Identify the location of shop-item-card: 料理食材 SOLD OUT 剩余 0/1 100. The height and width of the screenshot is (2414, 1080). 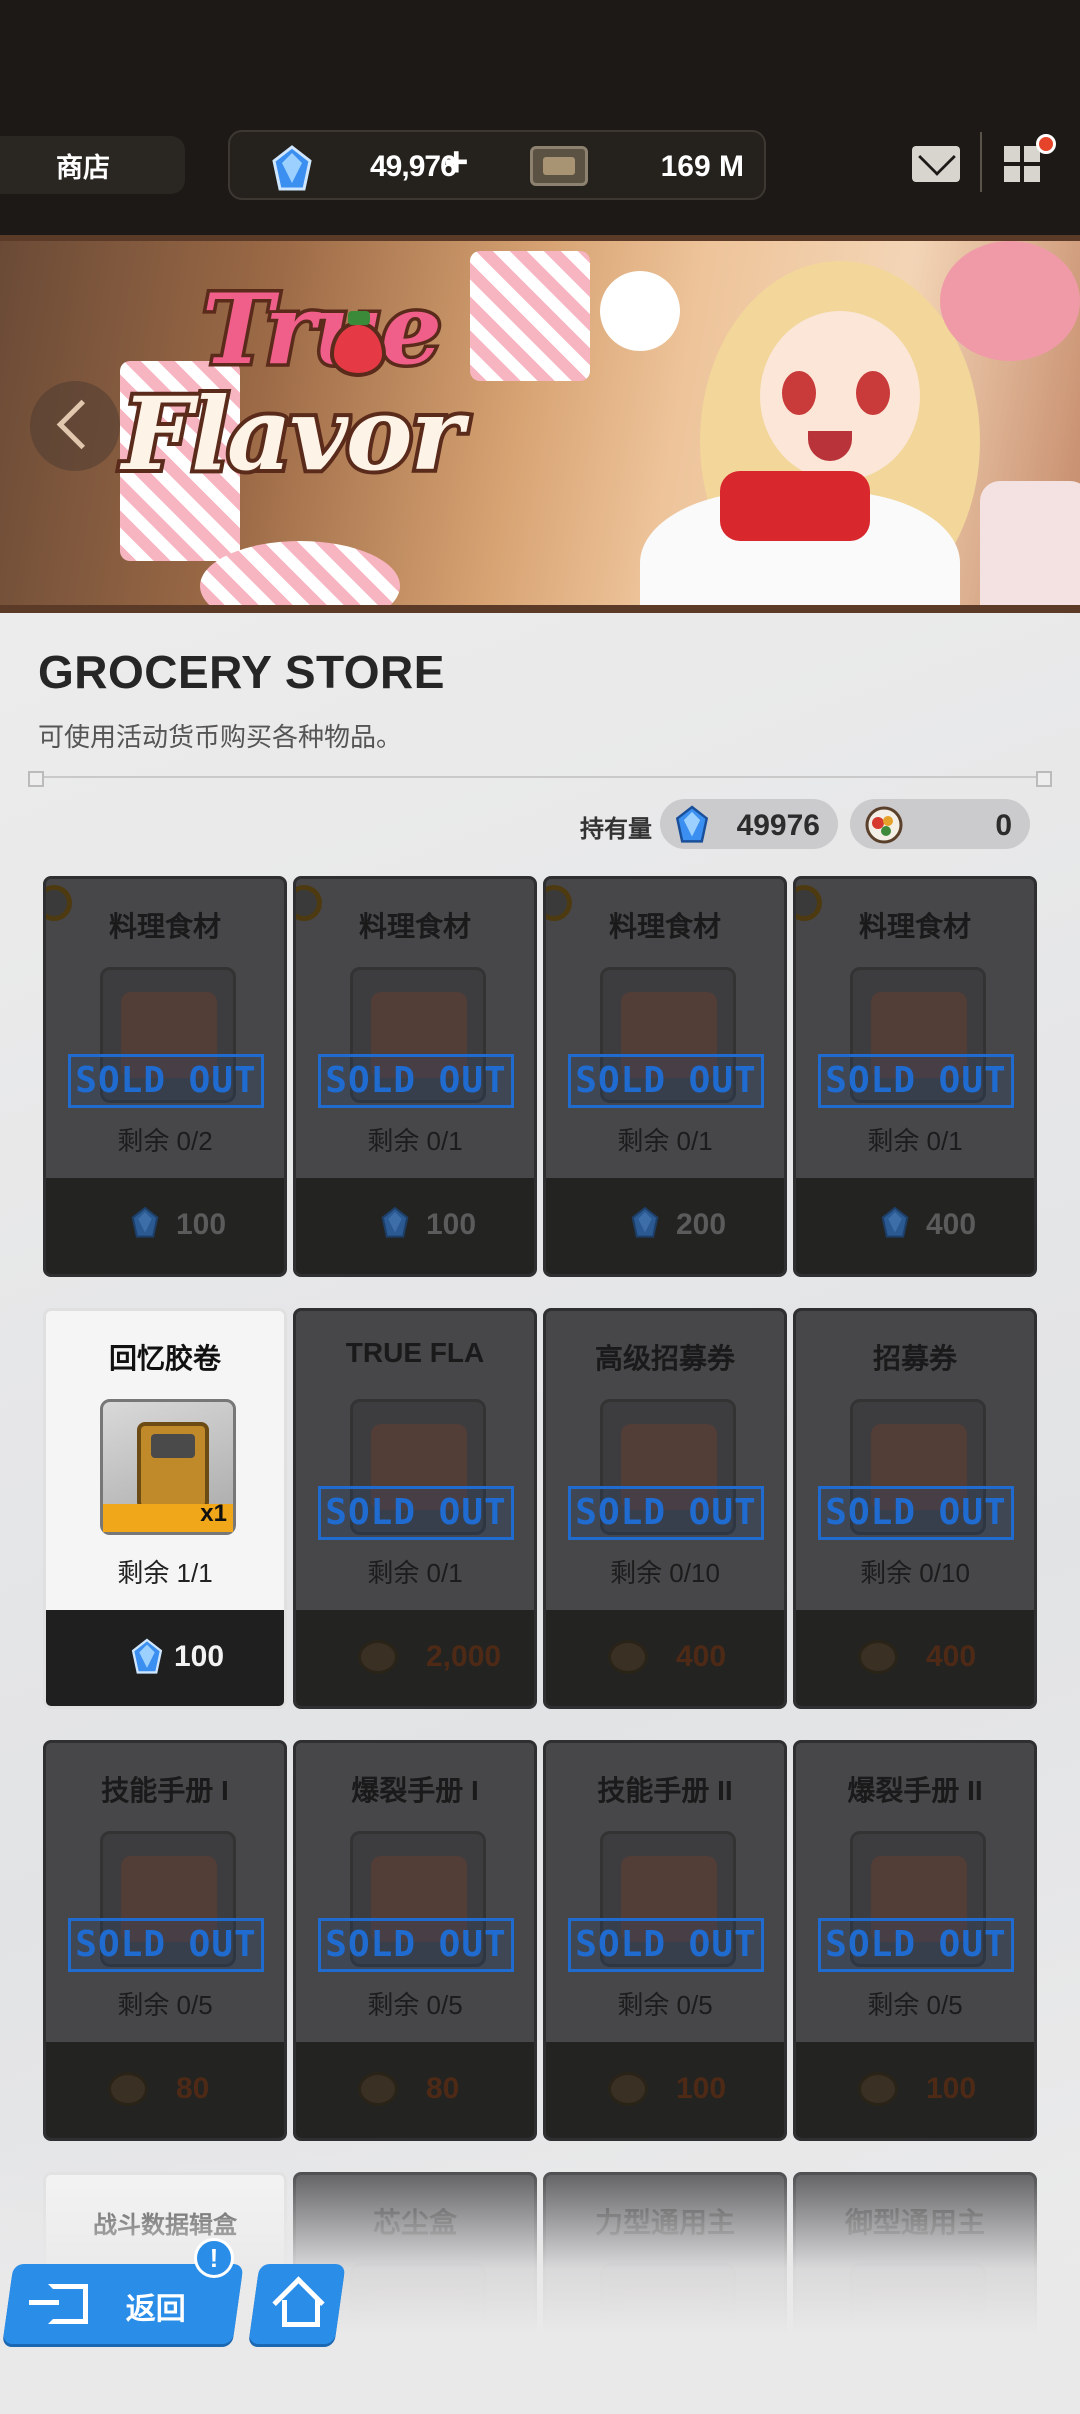
(415, 1076).